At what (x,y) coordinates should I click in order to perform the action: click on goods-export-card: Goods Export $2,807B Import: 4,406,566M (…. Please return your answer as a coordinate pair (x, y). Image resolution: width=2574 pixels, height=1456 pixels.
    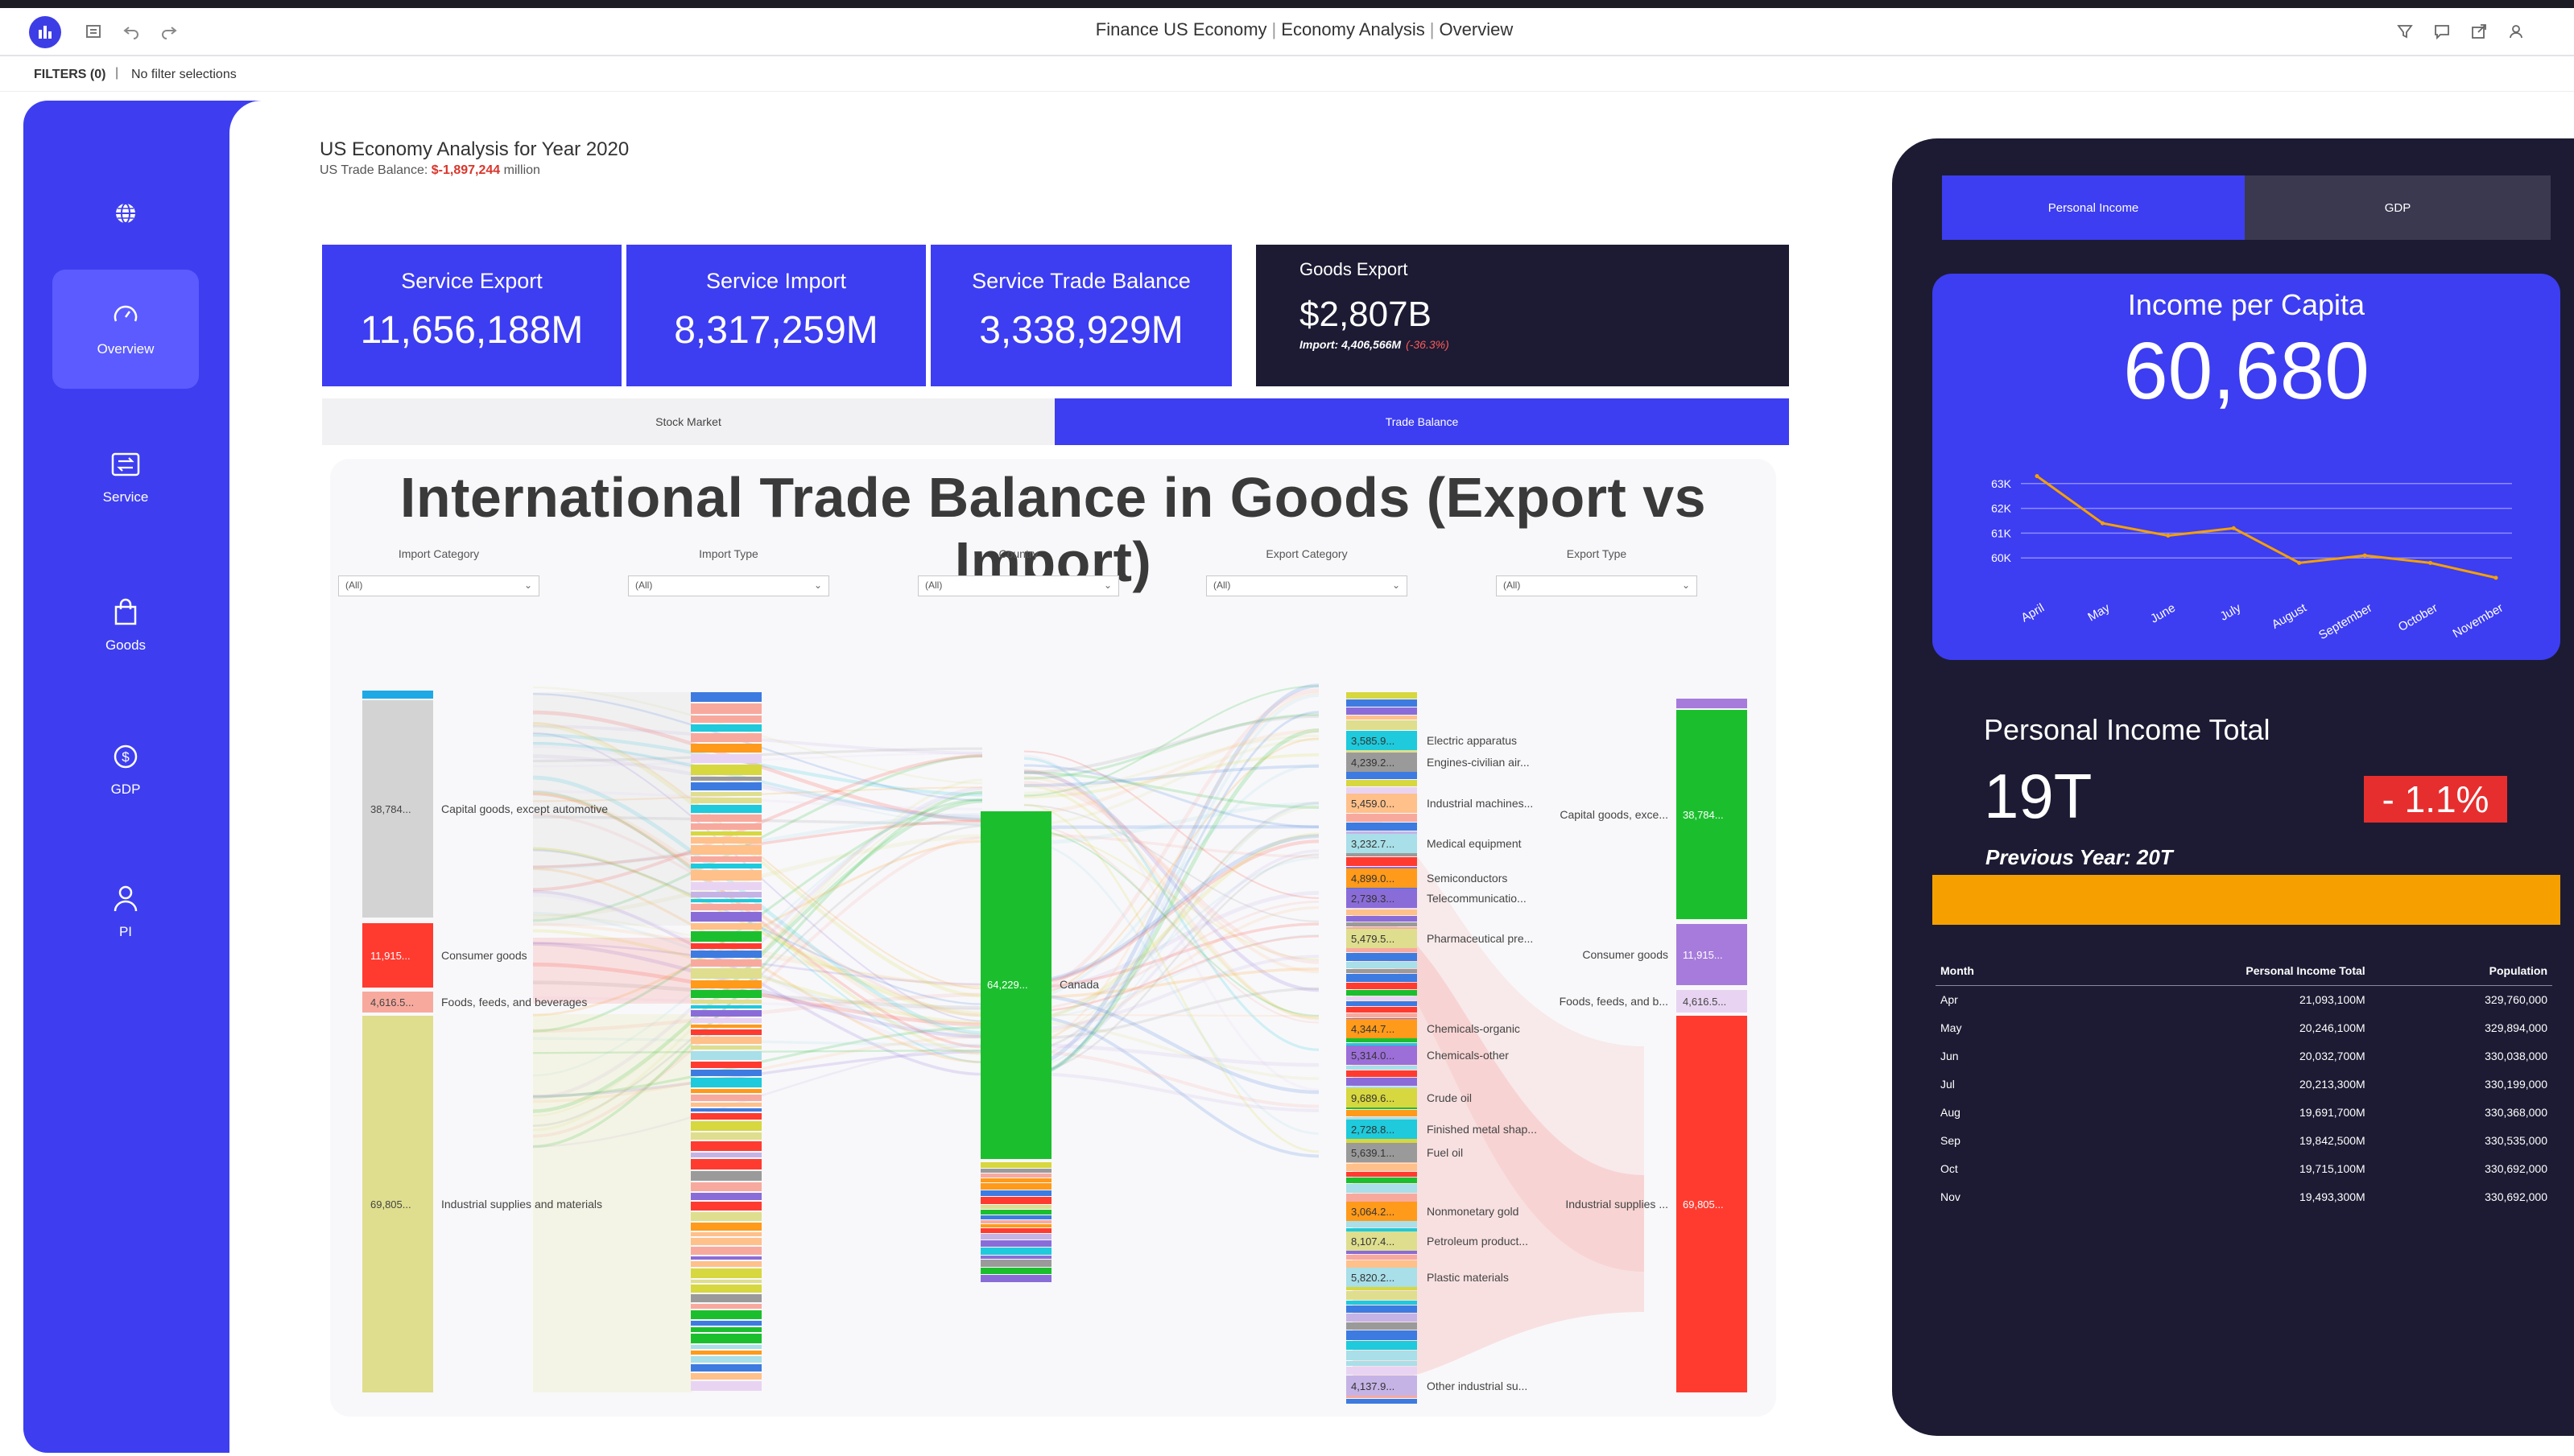
    Looking at the image, I should click on (1522, 315).